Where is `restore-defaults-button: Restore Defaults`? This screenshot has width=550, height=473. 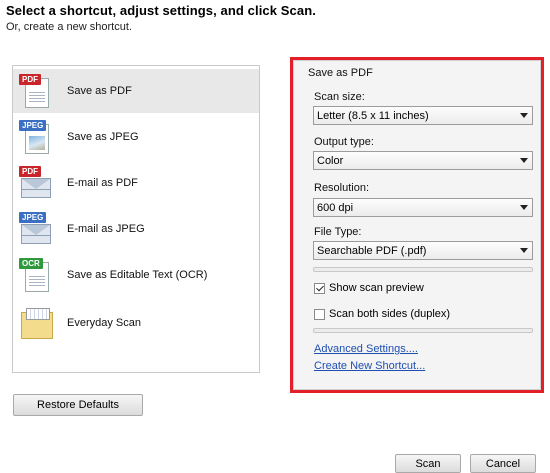
restore-defaults-button: Restore Defaults is located at coordinates (78, 405).